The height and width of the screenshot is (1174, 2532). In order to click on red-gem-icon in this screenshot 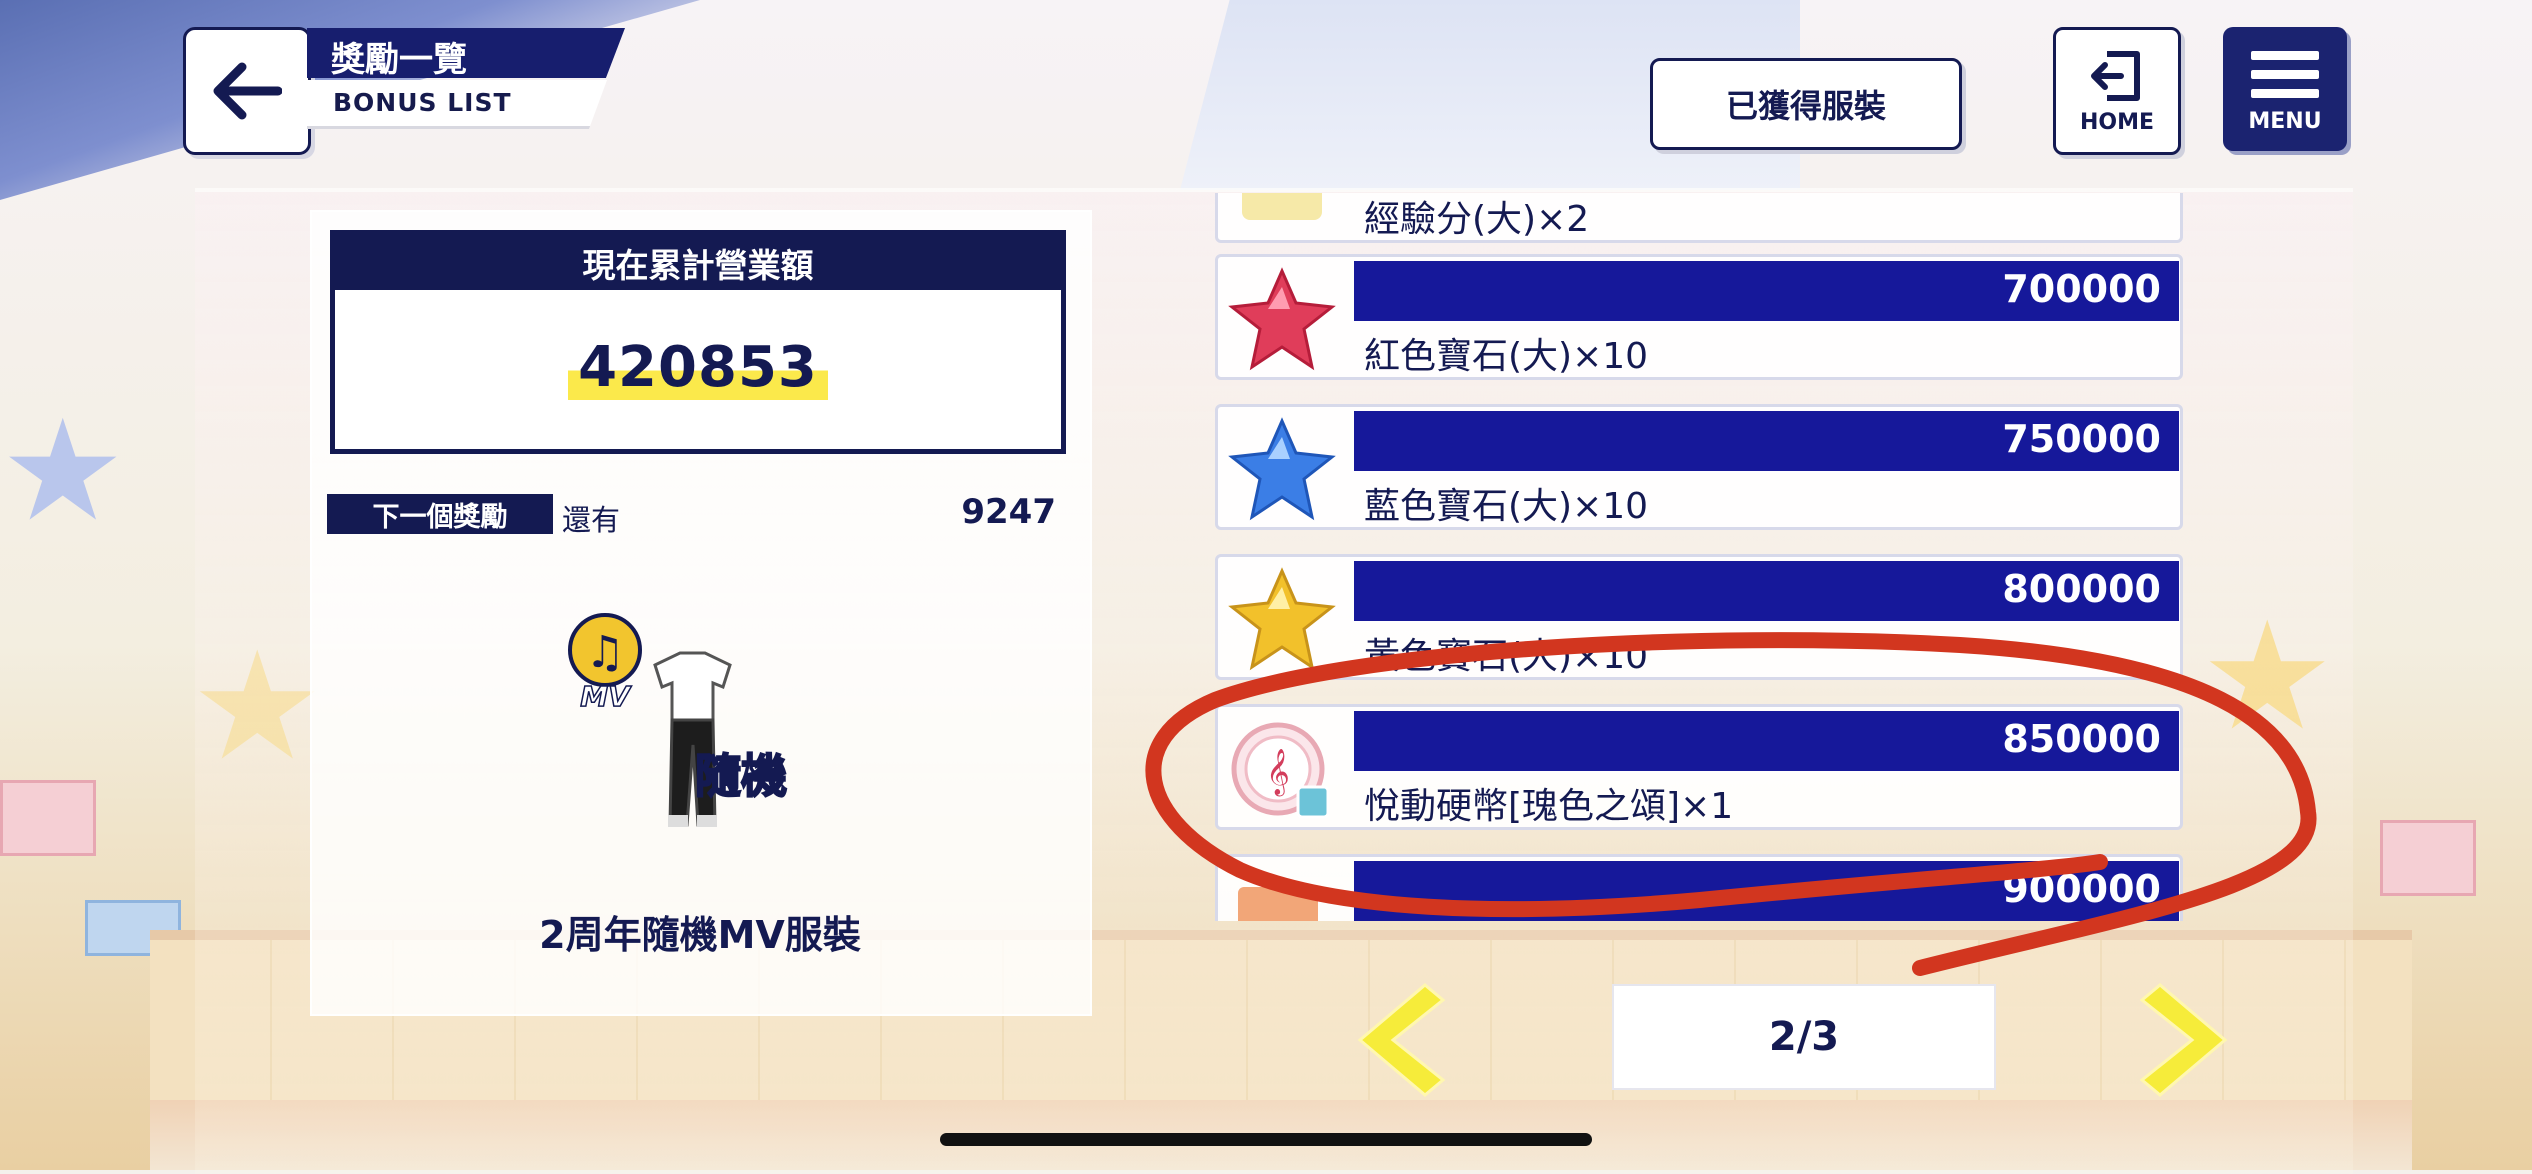, I will do `click(1282, 319)`.